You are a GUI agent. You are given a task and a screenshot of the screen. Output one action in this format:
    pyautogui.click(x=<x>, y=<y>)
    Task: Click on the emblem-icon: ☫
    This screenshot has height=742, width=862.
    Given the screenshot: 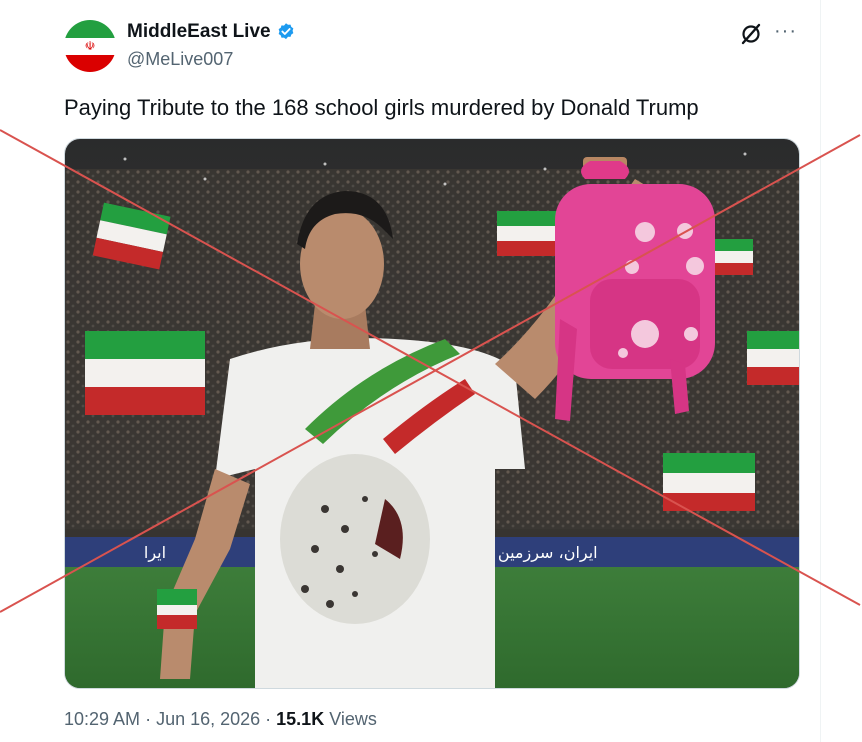 What is the action you would take?
    pyautogui.click(x=90, y=46)
    